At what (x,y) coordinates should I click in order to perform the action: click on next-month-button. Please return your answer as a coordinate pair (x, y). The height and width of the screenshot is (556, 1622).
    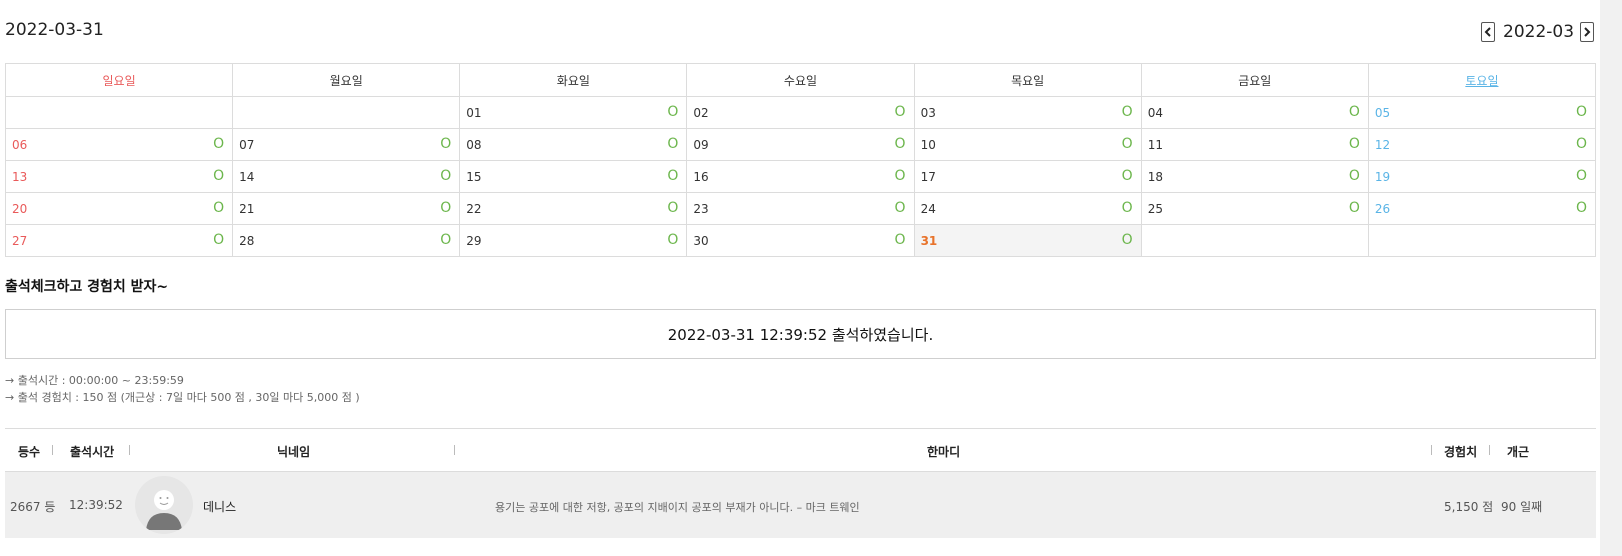
    Looking at the image, I should click on (1587, 32).